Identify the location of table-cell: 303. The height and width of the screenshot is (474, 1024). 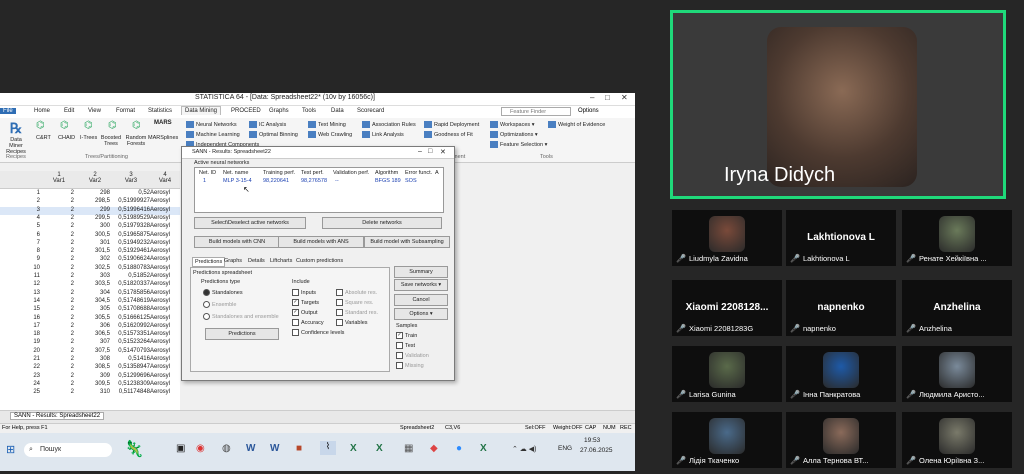
(95, 276).